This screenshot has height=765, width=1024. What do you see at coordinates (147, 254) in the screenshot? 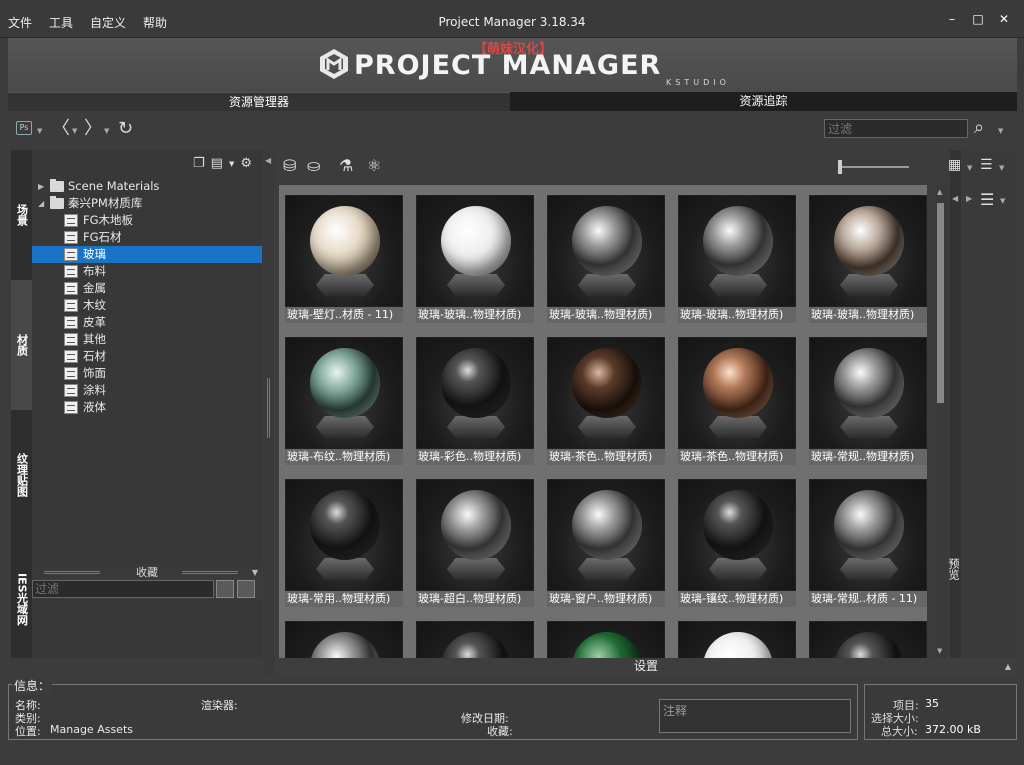
I see `tree-item-selected: 玻璃` at bounding box center [147, 254].